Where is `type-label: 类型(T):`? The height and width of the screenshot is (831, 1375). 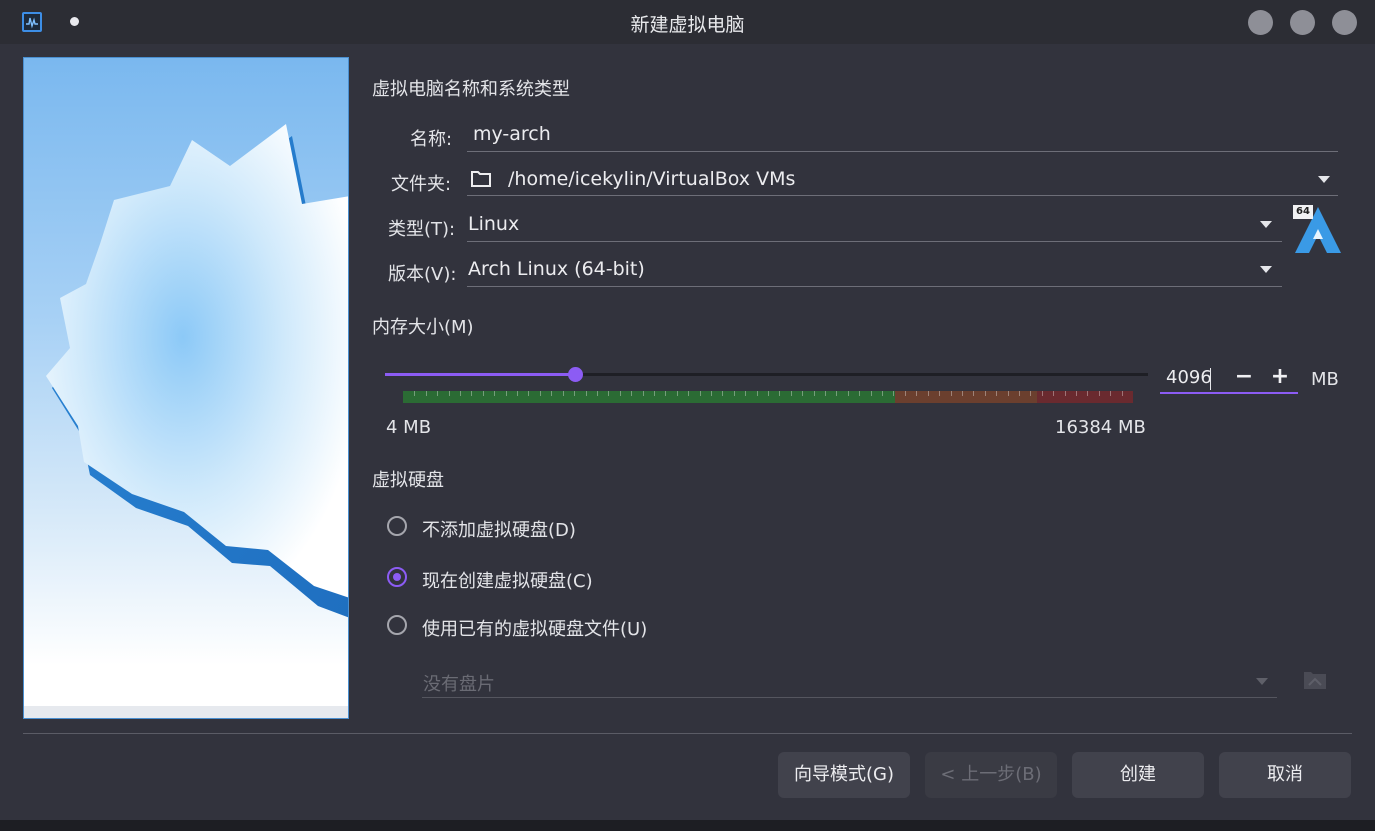
type-label: 类型(T): is located at coordinates (422, 229).